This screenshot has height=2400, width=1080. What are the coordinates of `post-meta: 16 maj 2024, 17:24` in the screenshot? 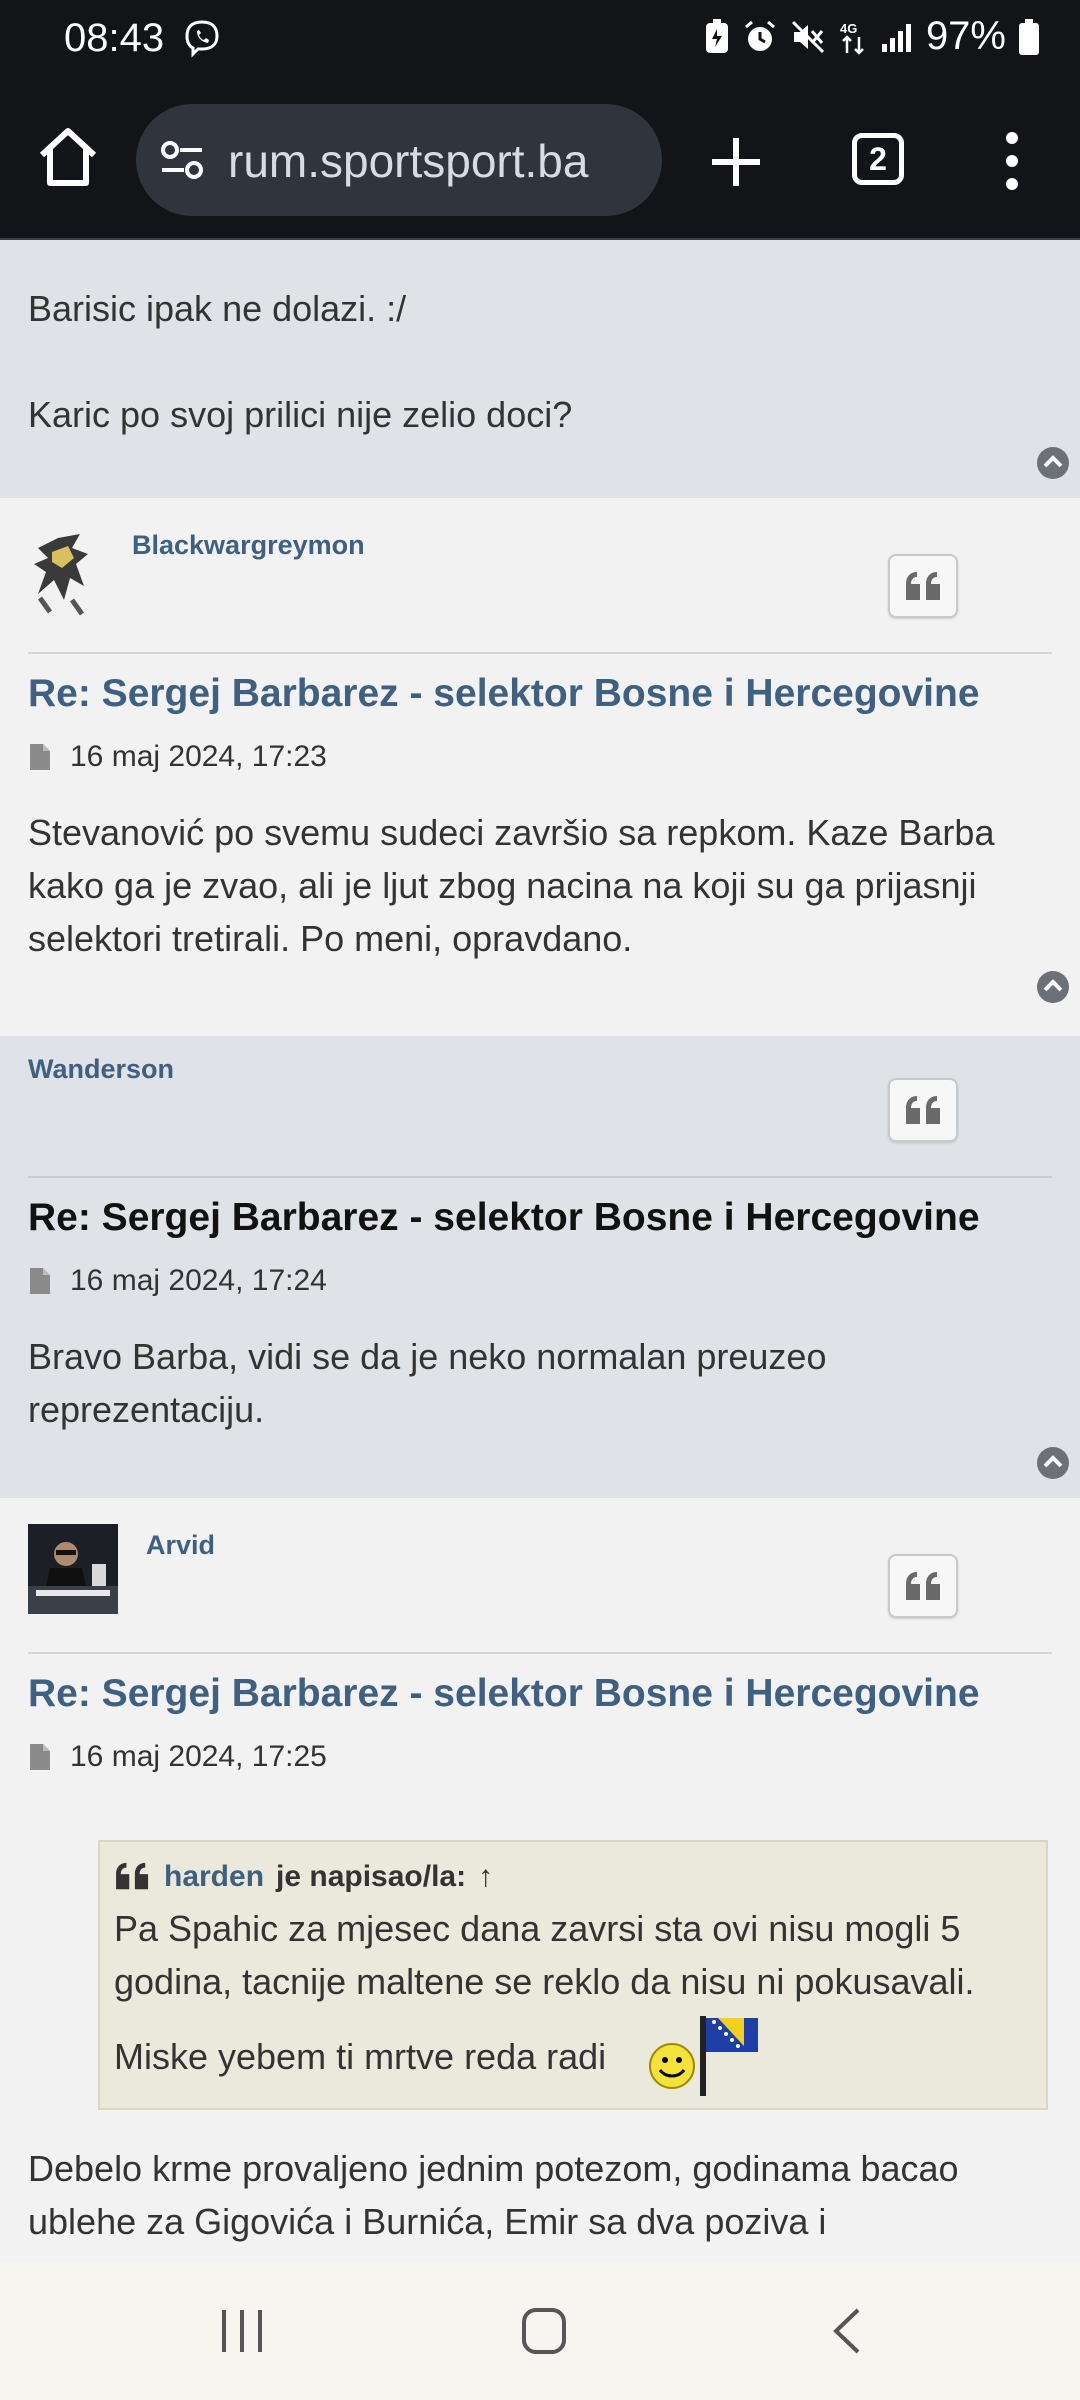 It's located at (177, 1281).